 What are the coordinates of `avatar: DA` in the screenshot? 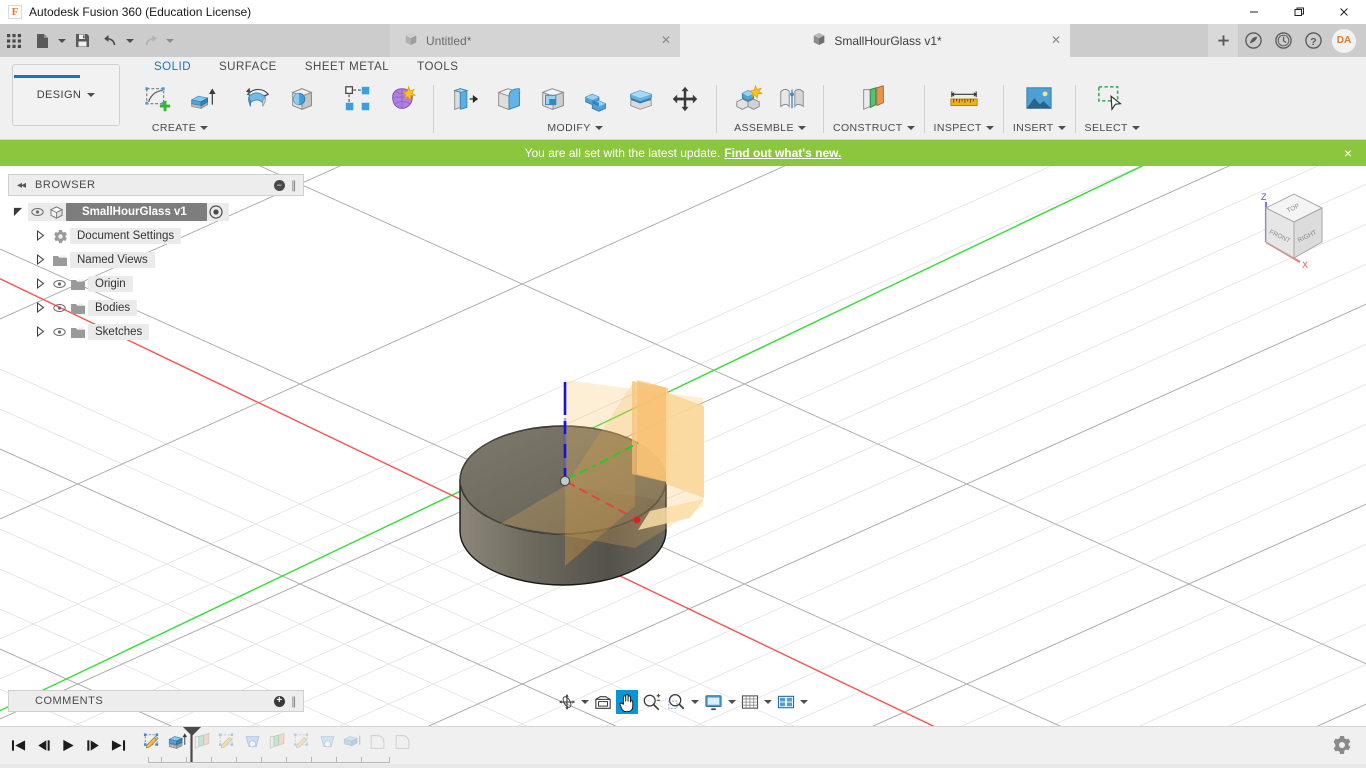 It's located at (1344, 40).